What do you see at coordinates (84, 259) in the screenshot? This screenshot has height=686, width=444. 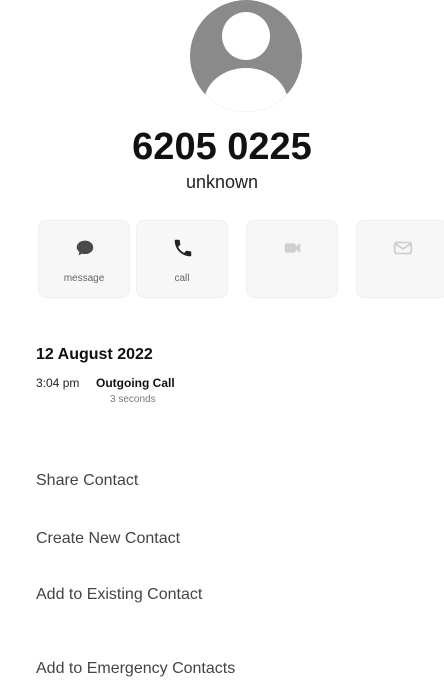 I see `message-button: message` at bounding box center [84, 259].